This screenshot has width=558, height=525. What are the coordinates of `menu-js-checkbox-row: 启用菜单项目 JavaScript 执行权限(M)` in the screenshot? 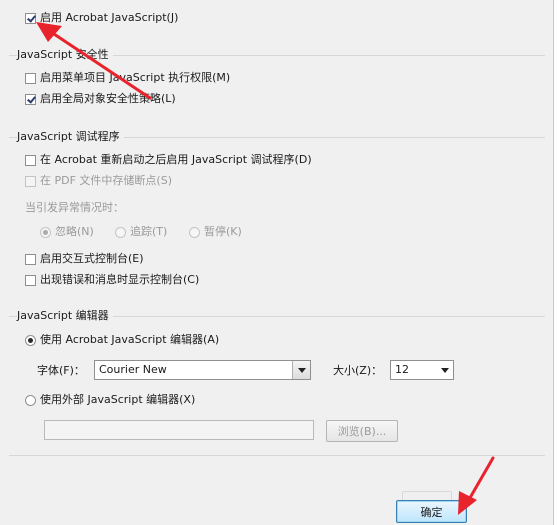 It's located at (127, 78).